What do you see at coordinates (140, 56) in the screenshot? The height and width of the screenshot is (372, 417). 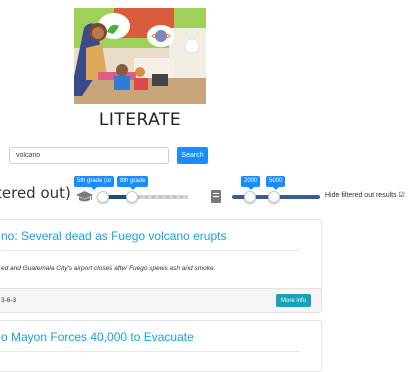 I see `hero-illustration` at bounding box center [140, 56].